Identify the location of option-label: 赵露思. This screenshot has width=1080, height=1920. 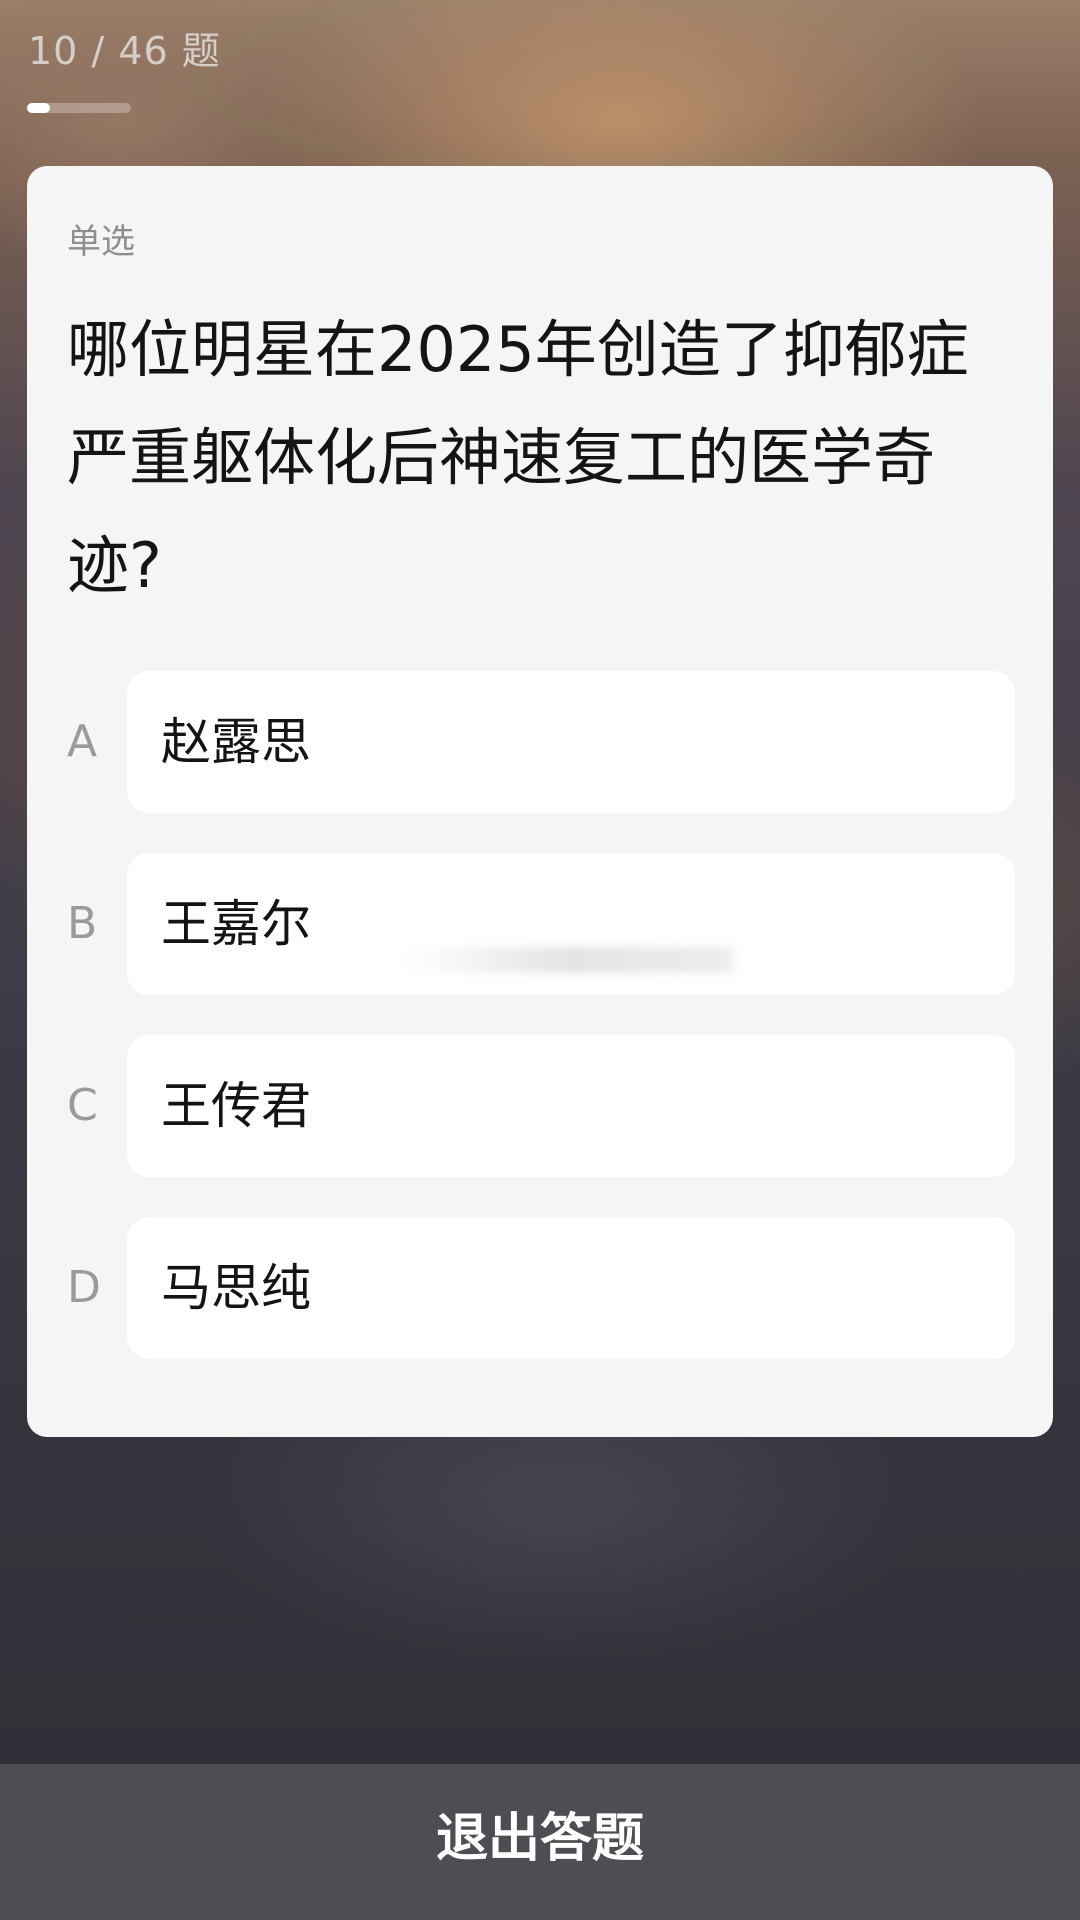
(236, 742).